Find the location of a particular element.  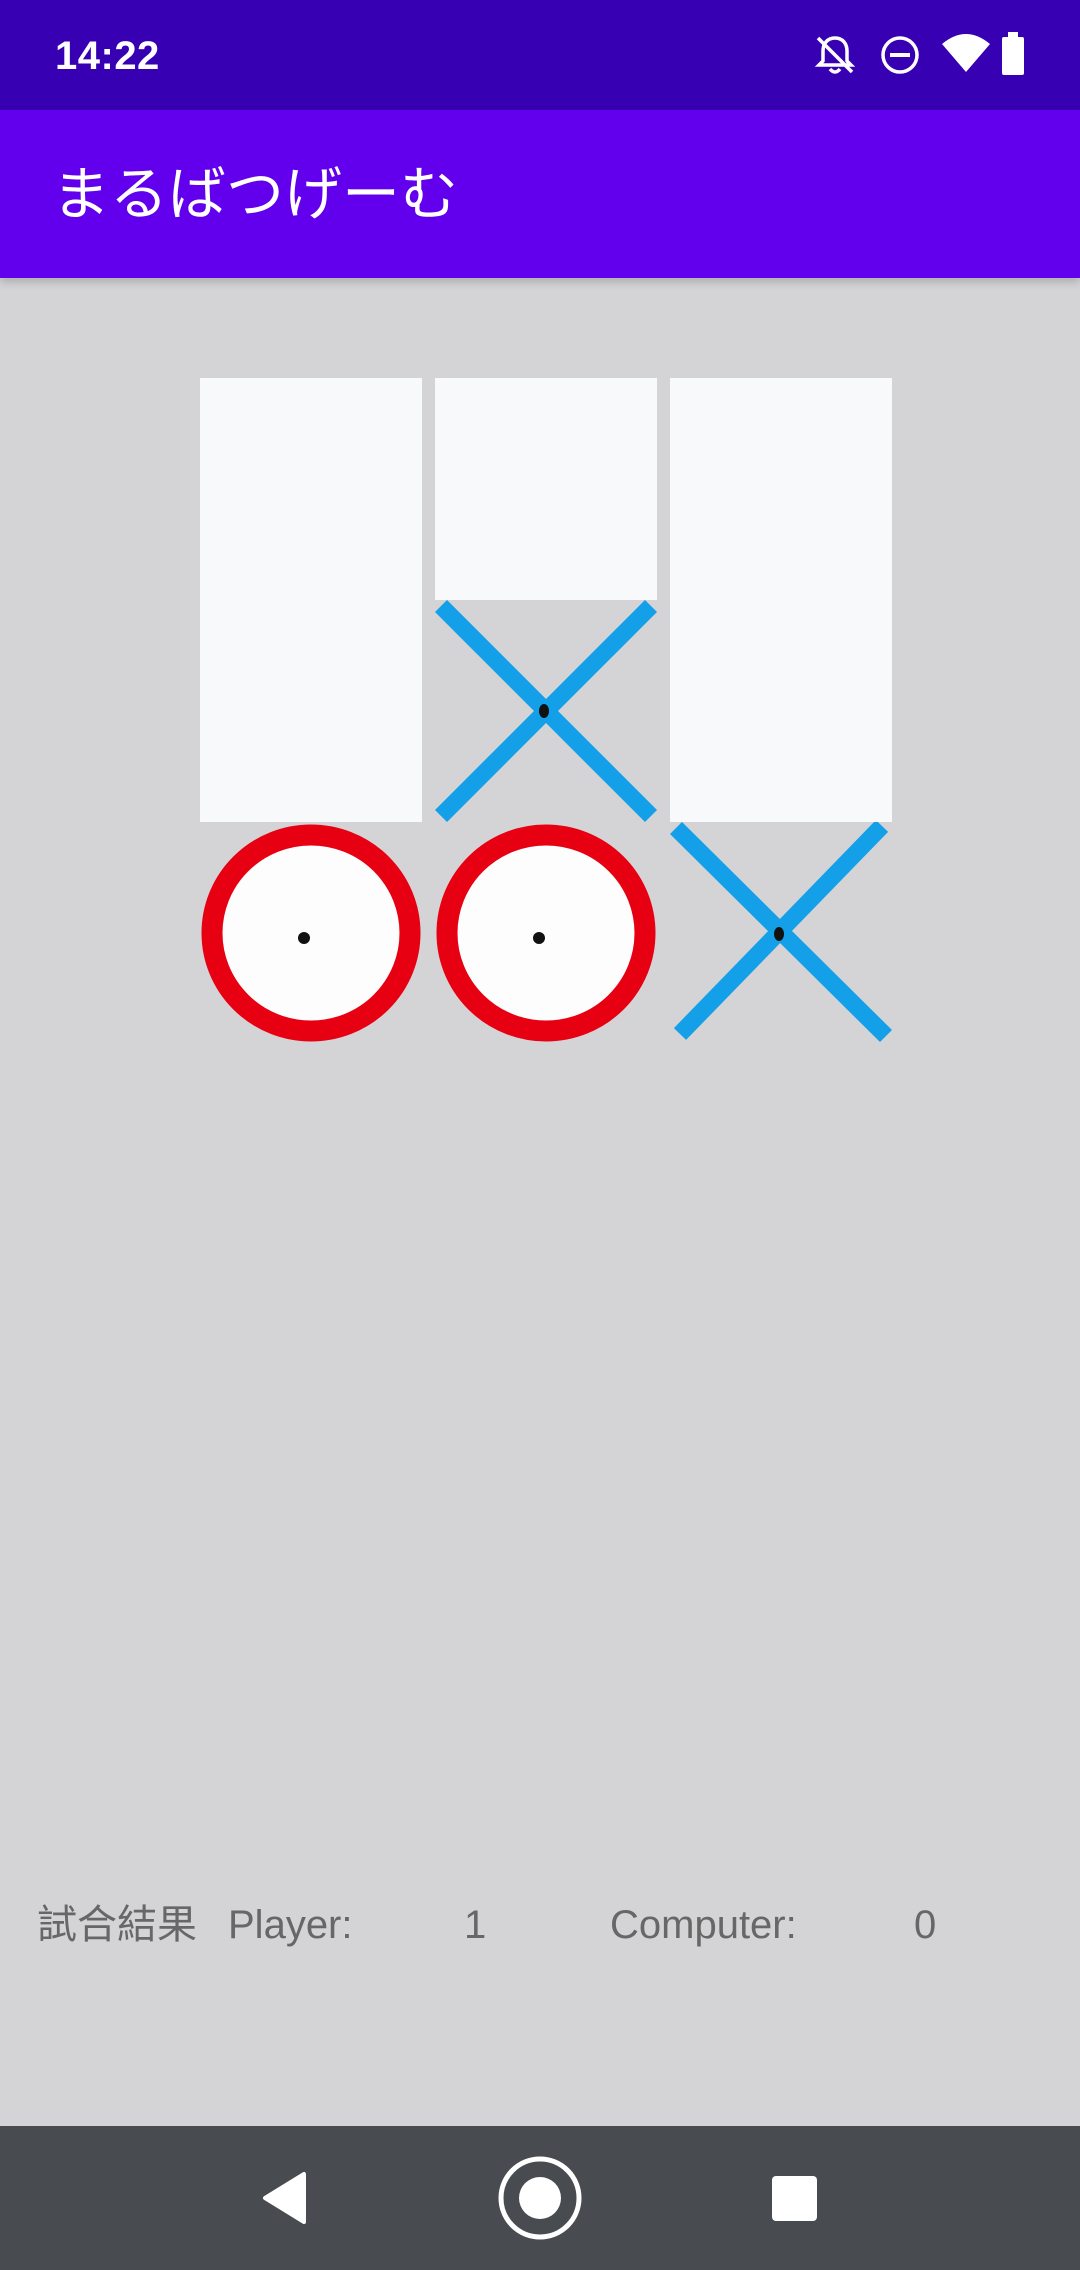

recents-icon is located at coordinates (794, 2198).